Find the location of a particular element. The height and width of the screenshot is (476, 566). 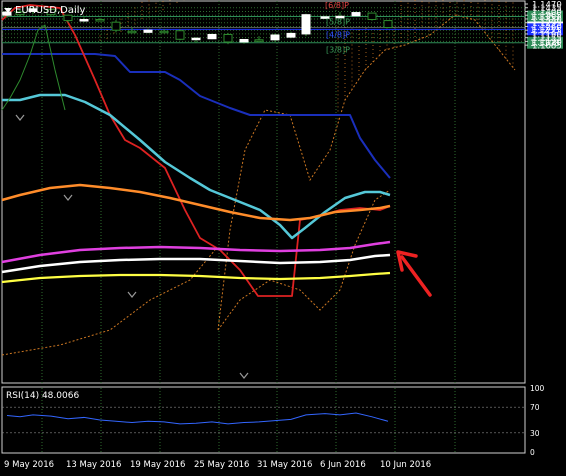

symbol-title: EURUSD,Daily is located at coordinates (44, 10).